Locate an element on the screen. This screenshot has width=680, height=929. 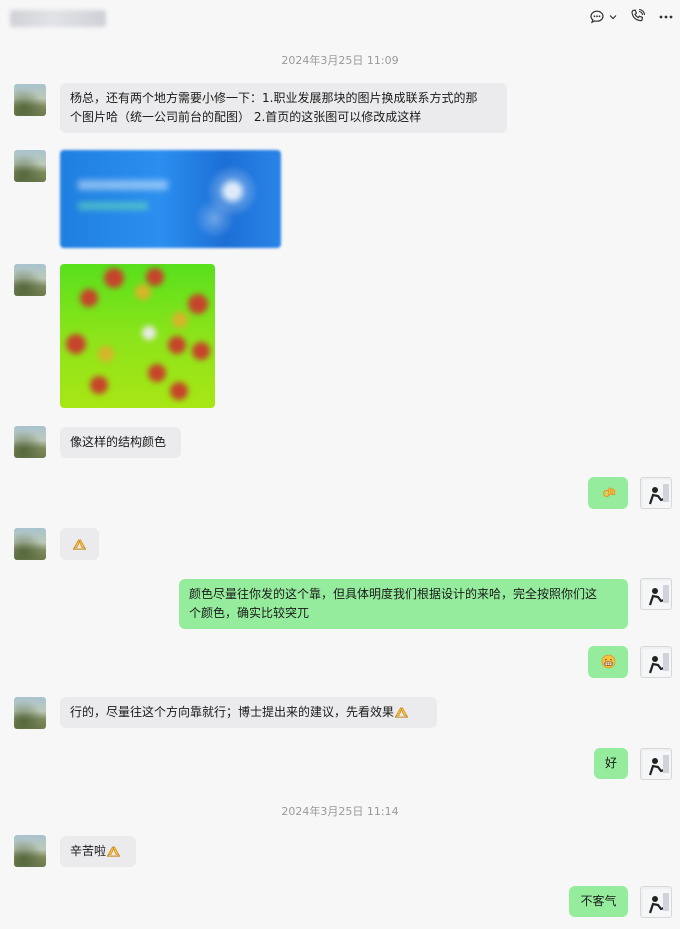
blue-contact-image is located at coordinates (170, 199).